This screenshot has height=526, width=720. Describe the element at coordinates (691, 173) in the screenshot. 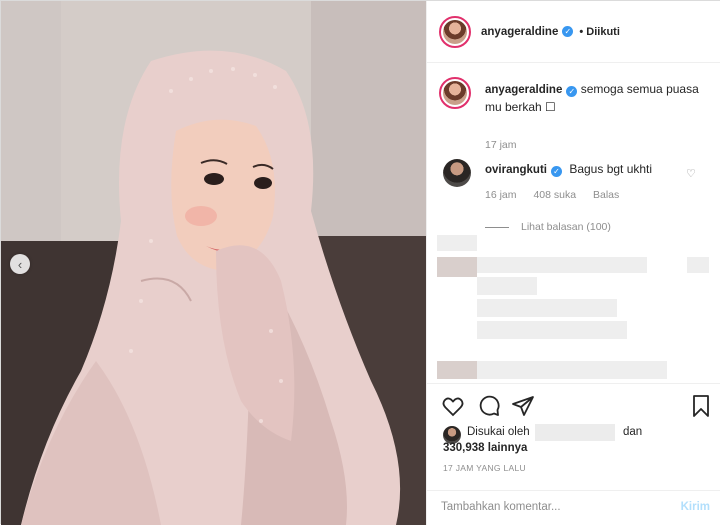

I see `comment-heart-icon: ♡` at that location.